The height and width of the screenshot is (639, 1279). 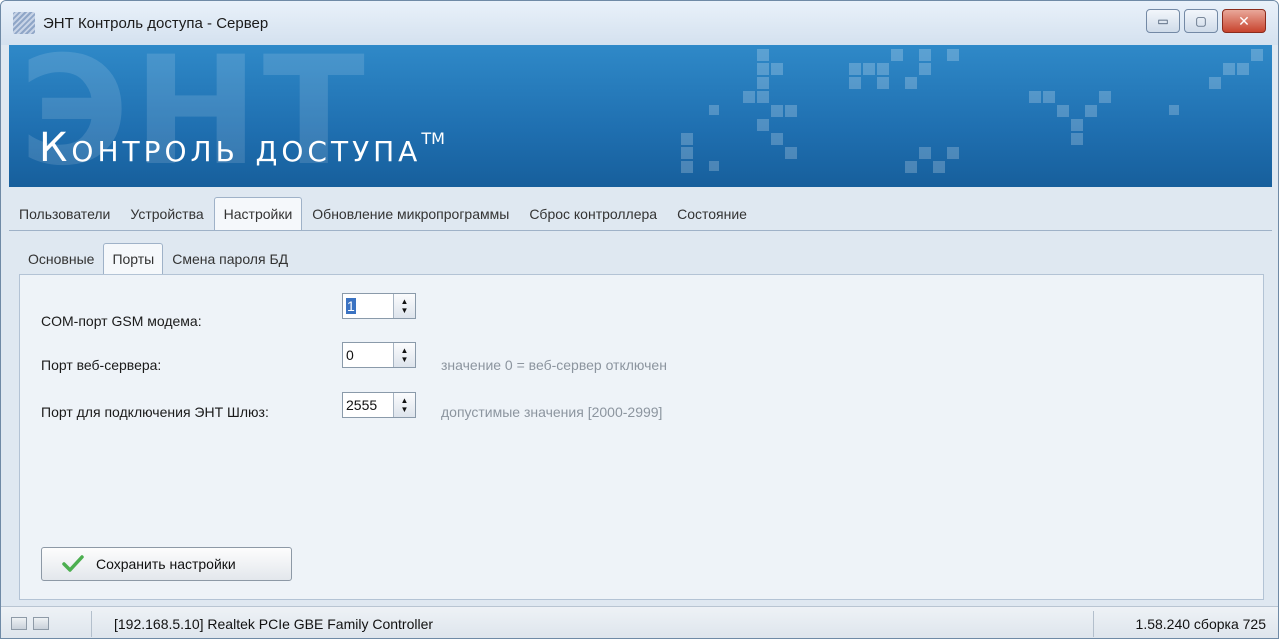 What do you see at coordinates (133, 259) in the screenshot?
I see `tab-ports: Порты` at bounding box center [133, 259].